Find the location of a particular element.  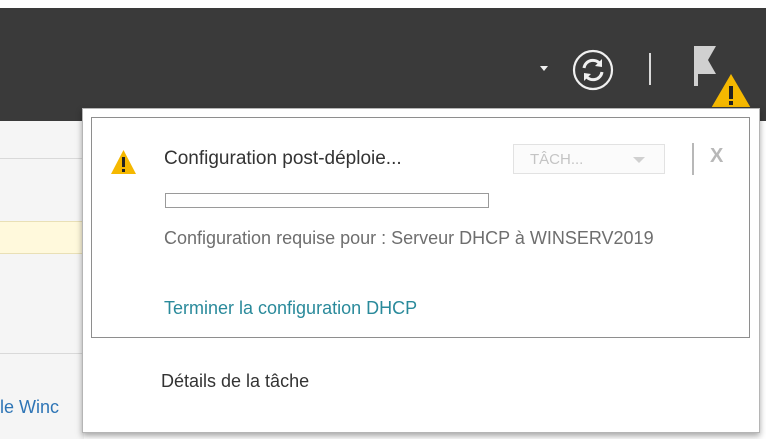

top-margin is located at coordinates (383, 4).